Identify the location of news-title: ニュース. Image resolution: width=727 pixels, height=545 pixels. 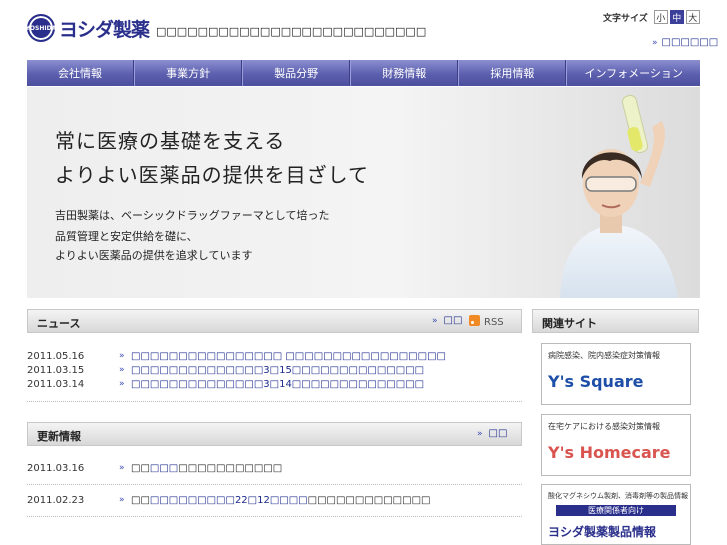
(59, 323).